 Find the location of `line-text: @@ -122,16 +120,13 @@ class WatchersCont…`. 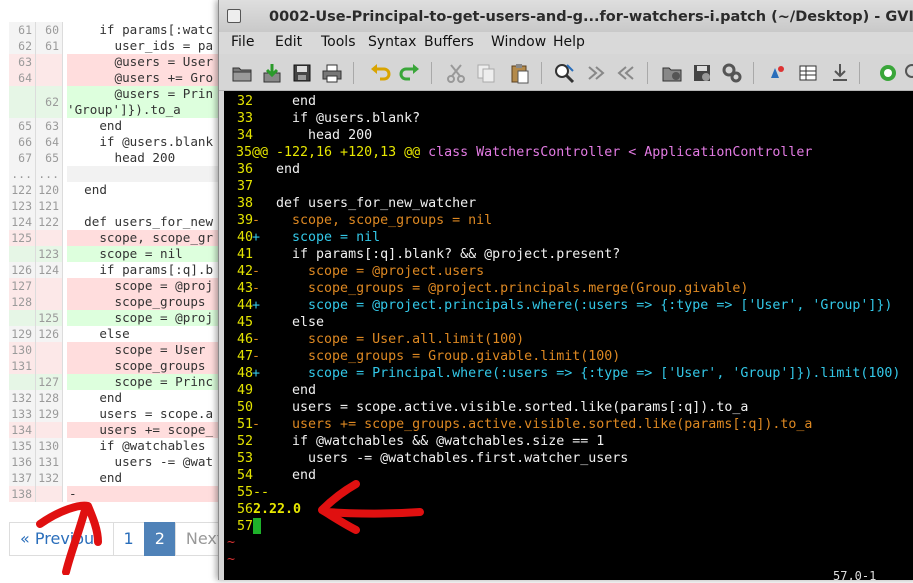

line-text: @@ -122,16 +120,13 @@ class WatchersCont… is located at coordinates (532, 152).